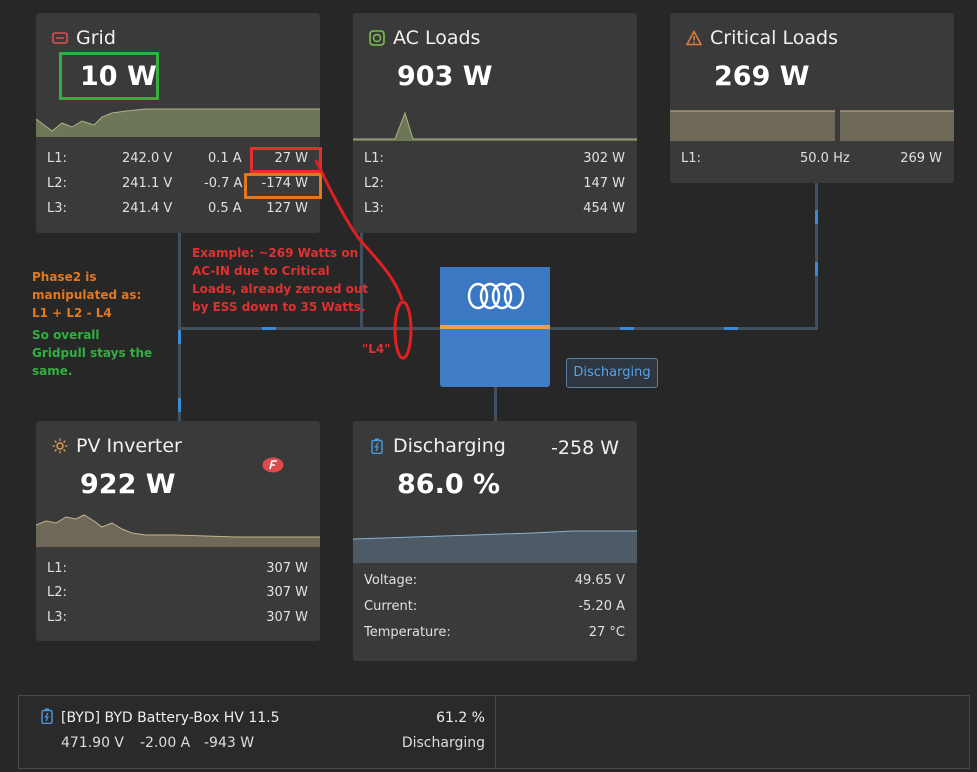  Describe the element at coordinates (47, 716) in the screenshot. I see `battery-icon` at that location.